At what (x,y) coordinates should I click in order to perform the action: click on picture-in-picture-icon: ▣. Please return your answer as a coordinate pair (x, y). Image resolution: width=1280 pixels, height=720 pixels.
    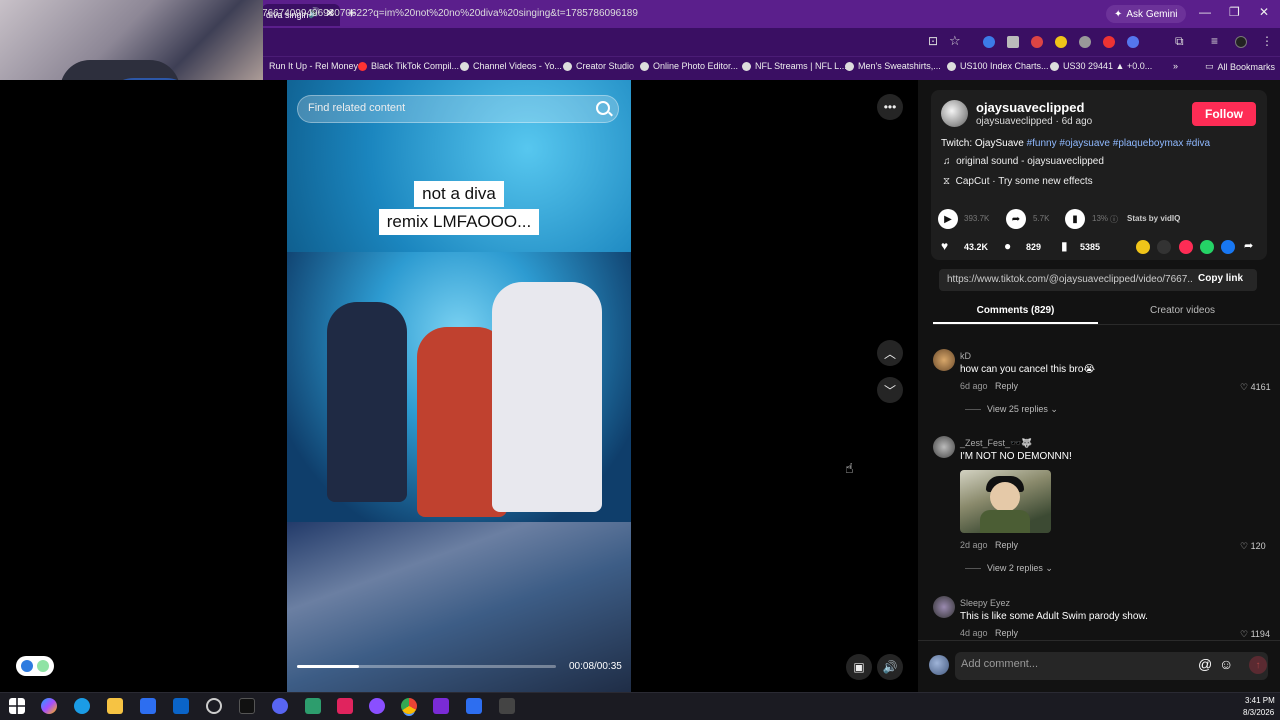
    Looking at the image, I should click on (859, 667).